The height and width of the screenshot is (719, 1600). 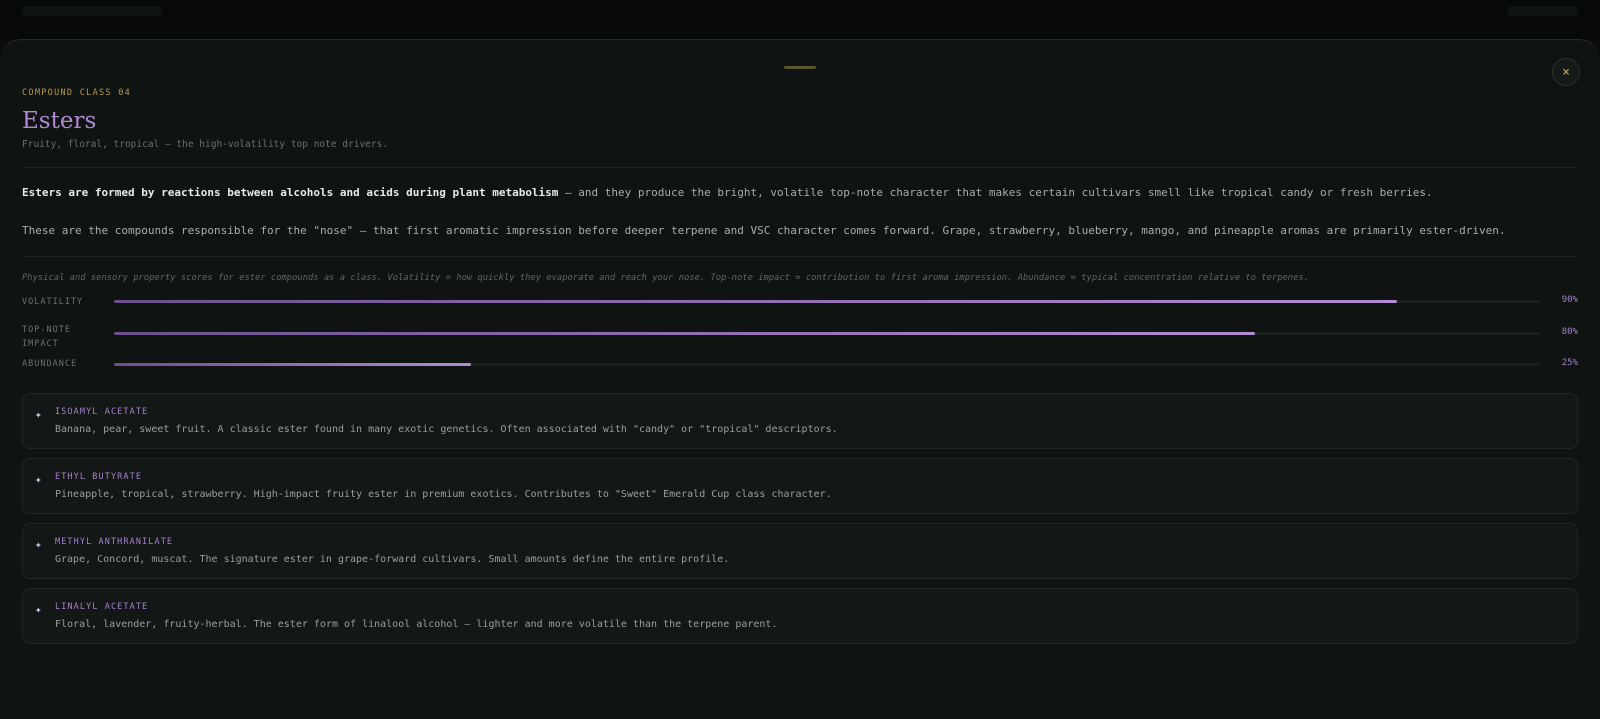 I want to click on metric-top-note-impact: TOP-NOTE IMPACT 80%, so click(x=800, y=341).